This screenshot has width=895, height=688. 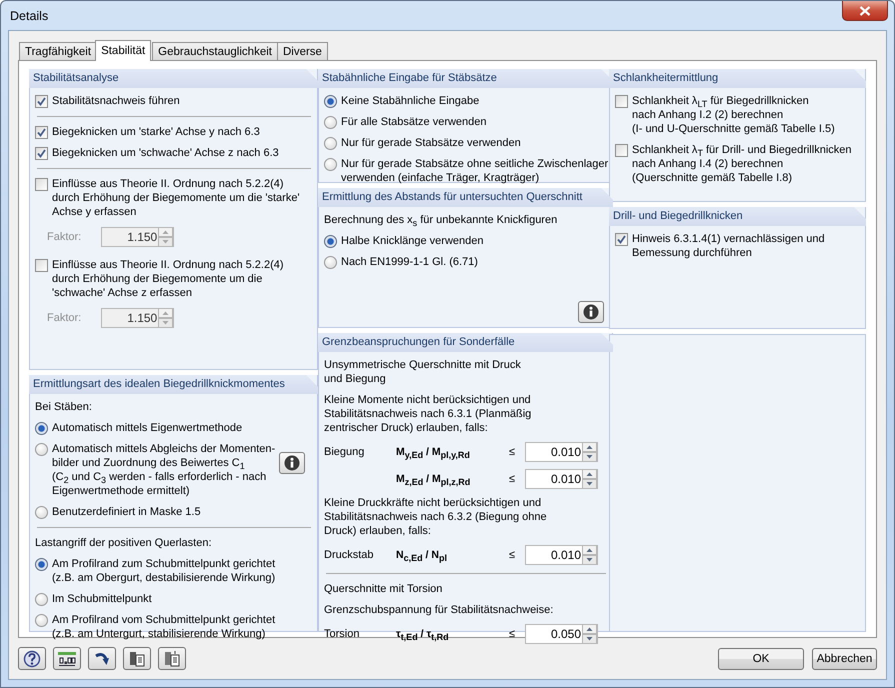 I want to click on tab: Stabilität, so click(x=123, y=50).